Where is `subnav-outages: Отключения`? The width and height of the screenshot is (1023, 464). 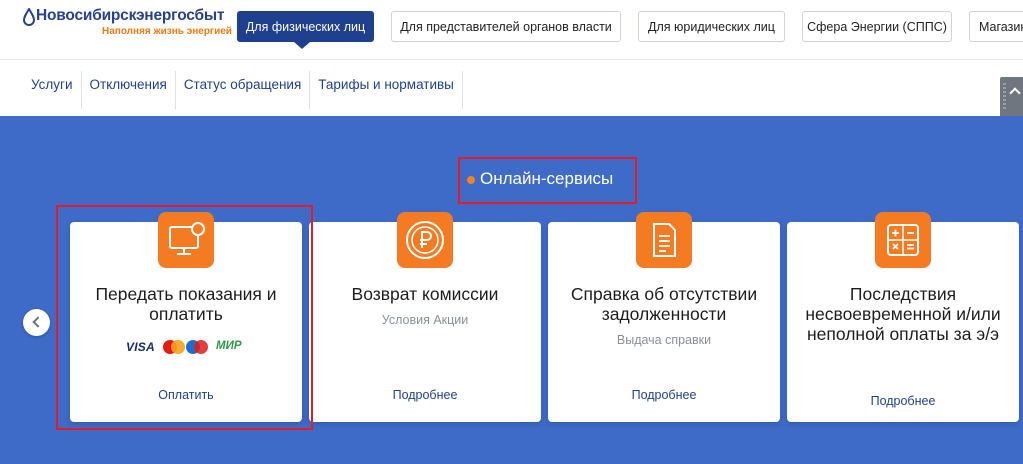
subnav-outages: Отключения is located at coordinates (129, 90).